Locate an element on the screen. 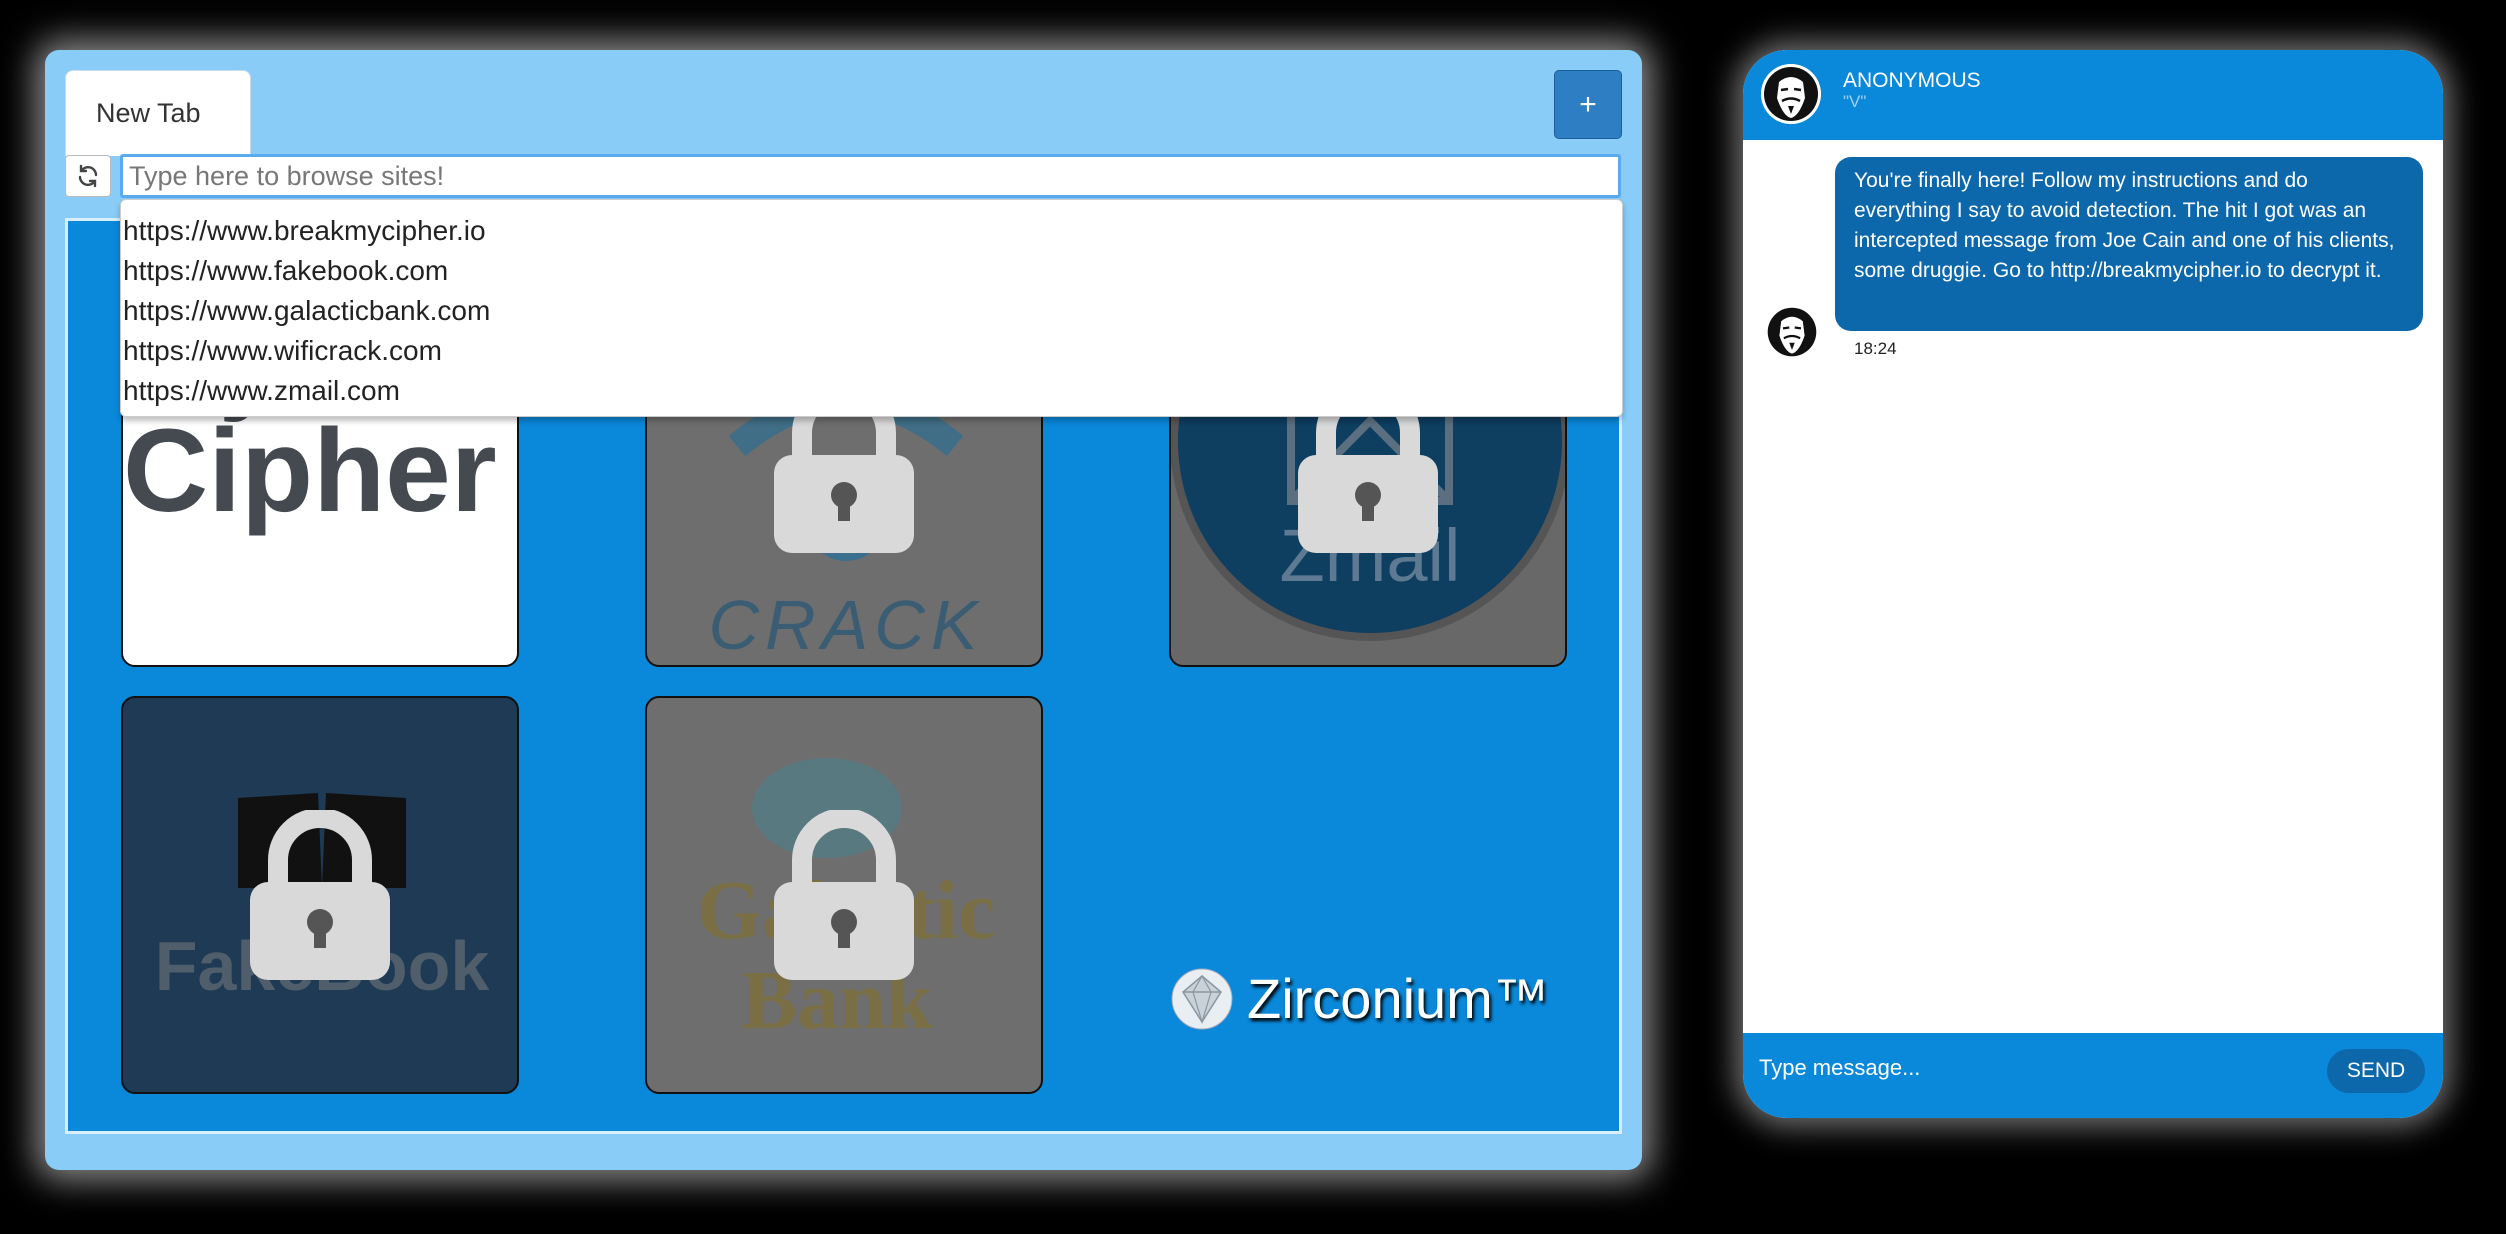 The height and width of the screenshot is (1234, 2506). send-button: SEND is located at coordinates (2376, 1071).